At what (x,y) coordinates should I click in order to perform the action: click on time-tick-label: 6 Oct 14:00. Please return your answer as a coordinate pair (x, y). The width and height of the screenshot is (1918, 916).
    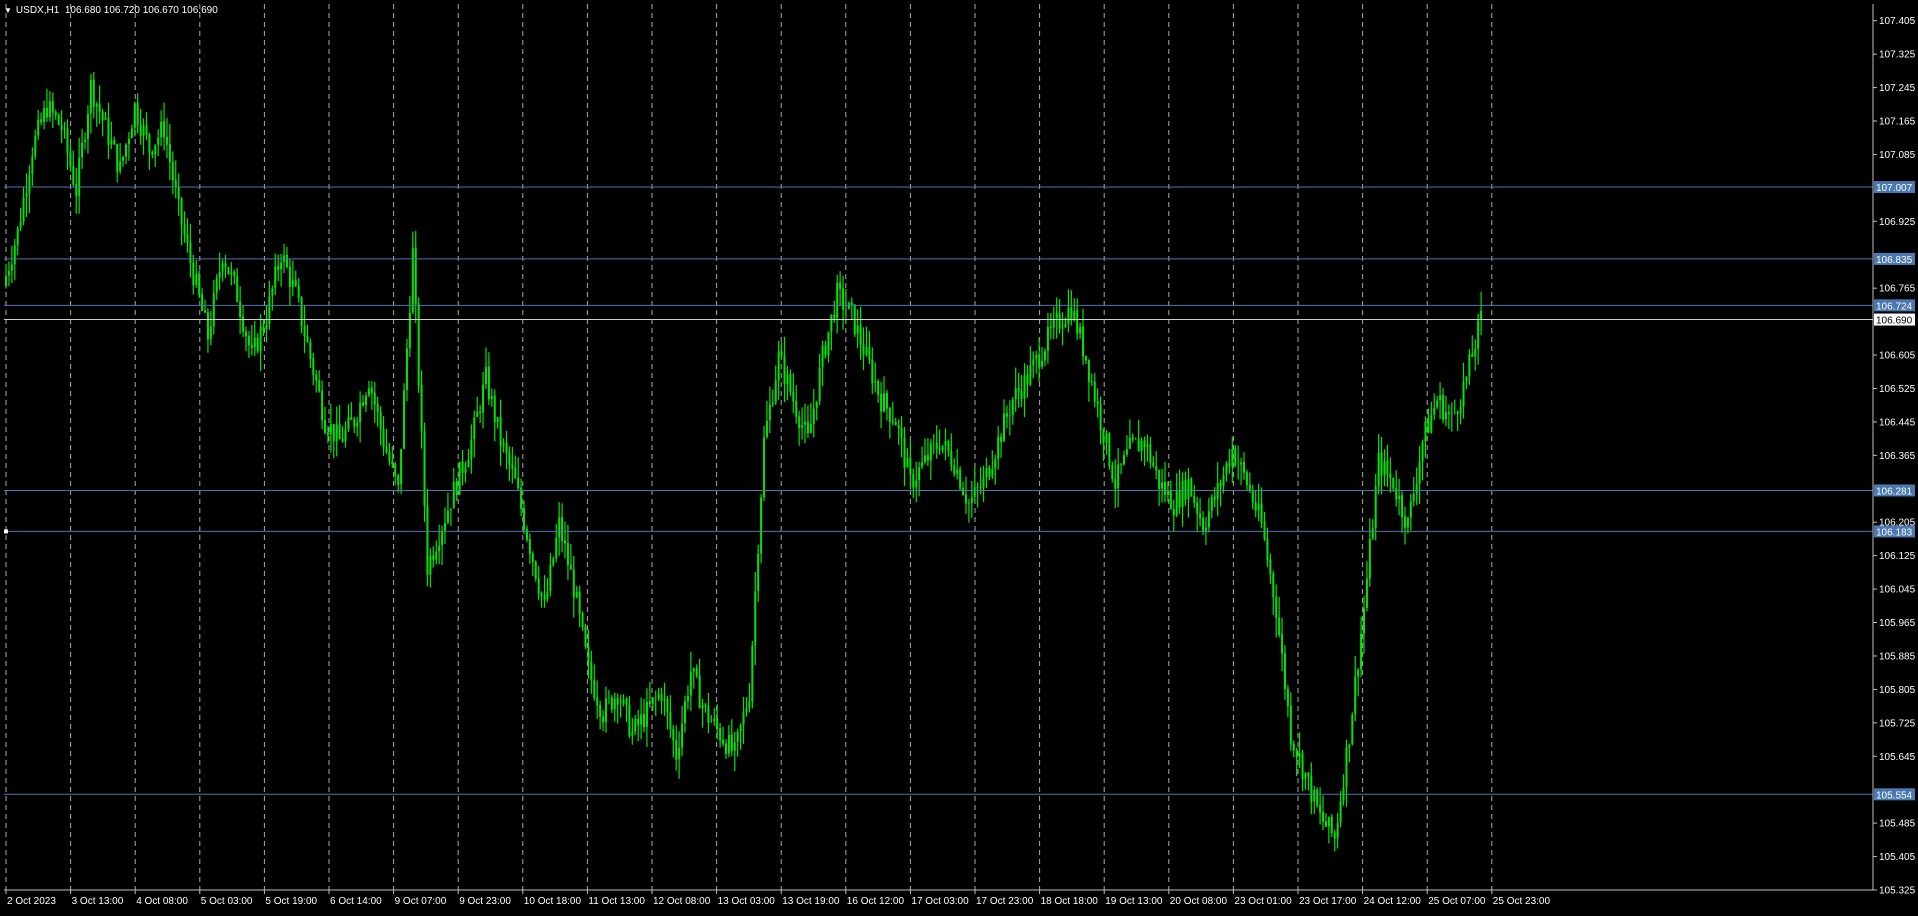
    Looking at the image, I should click on (356, 901).